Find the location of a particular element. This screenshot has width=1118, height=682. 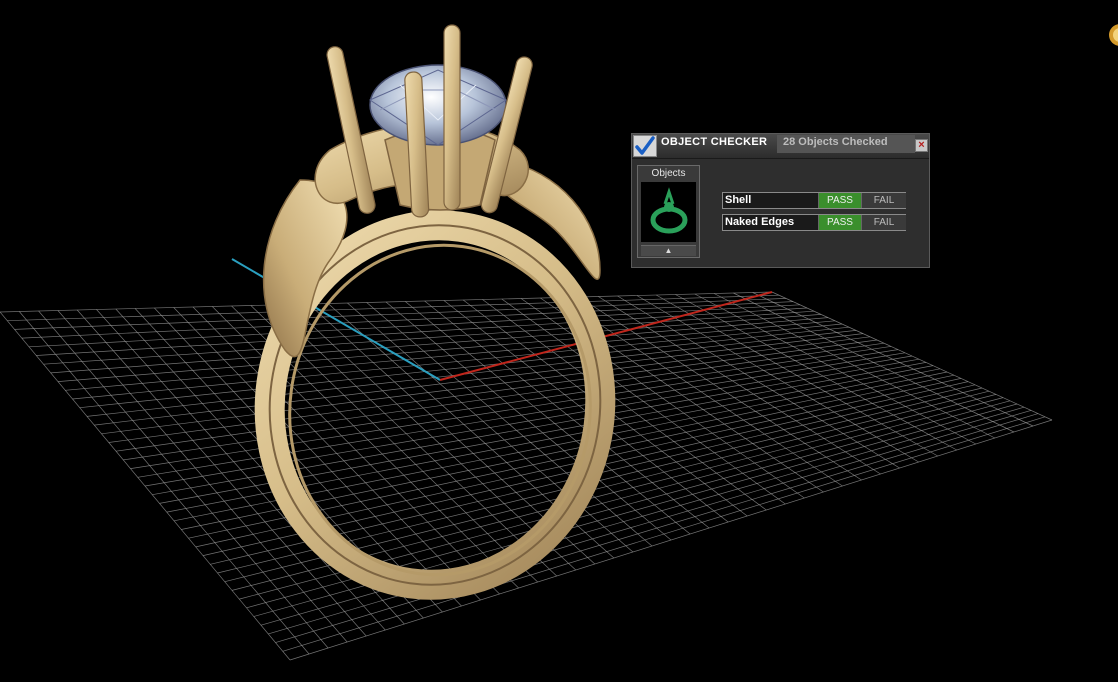

close-icon: × is located at coordinates (921, 145).